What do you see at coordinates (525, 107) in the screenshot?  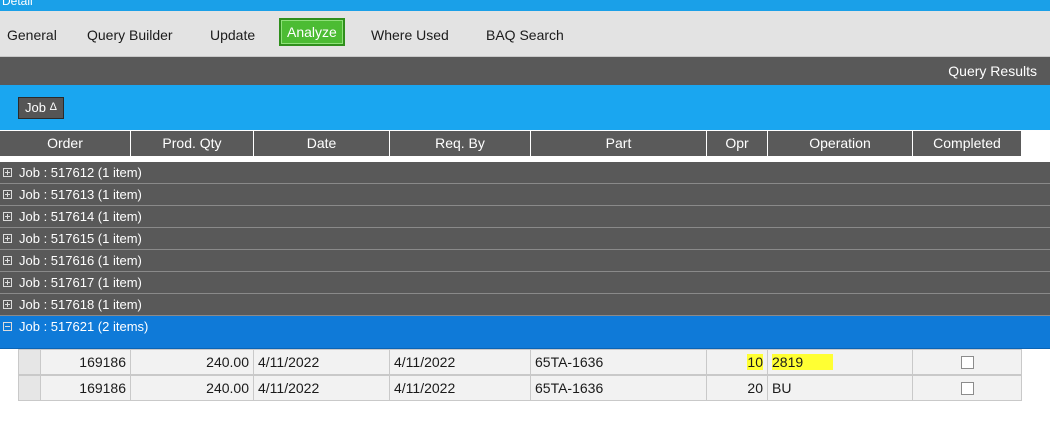 I see `group-by-area: Job Δ` at bounding box center [525, 107].